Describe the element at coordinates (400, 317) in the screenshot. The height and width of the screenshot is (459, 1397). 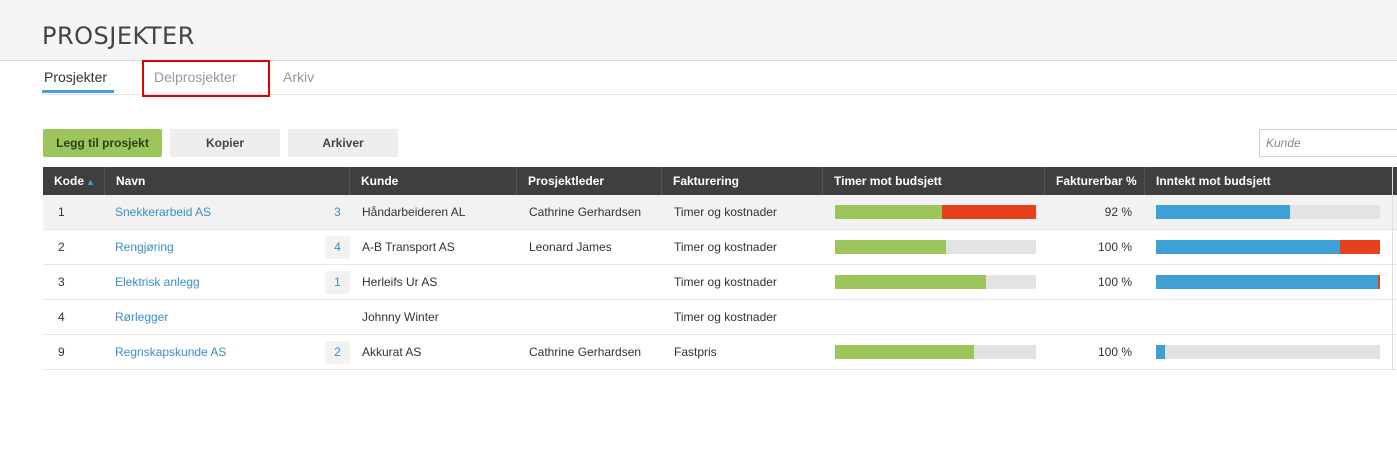
I see `customer-cell: Johnny Winter` at that location.